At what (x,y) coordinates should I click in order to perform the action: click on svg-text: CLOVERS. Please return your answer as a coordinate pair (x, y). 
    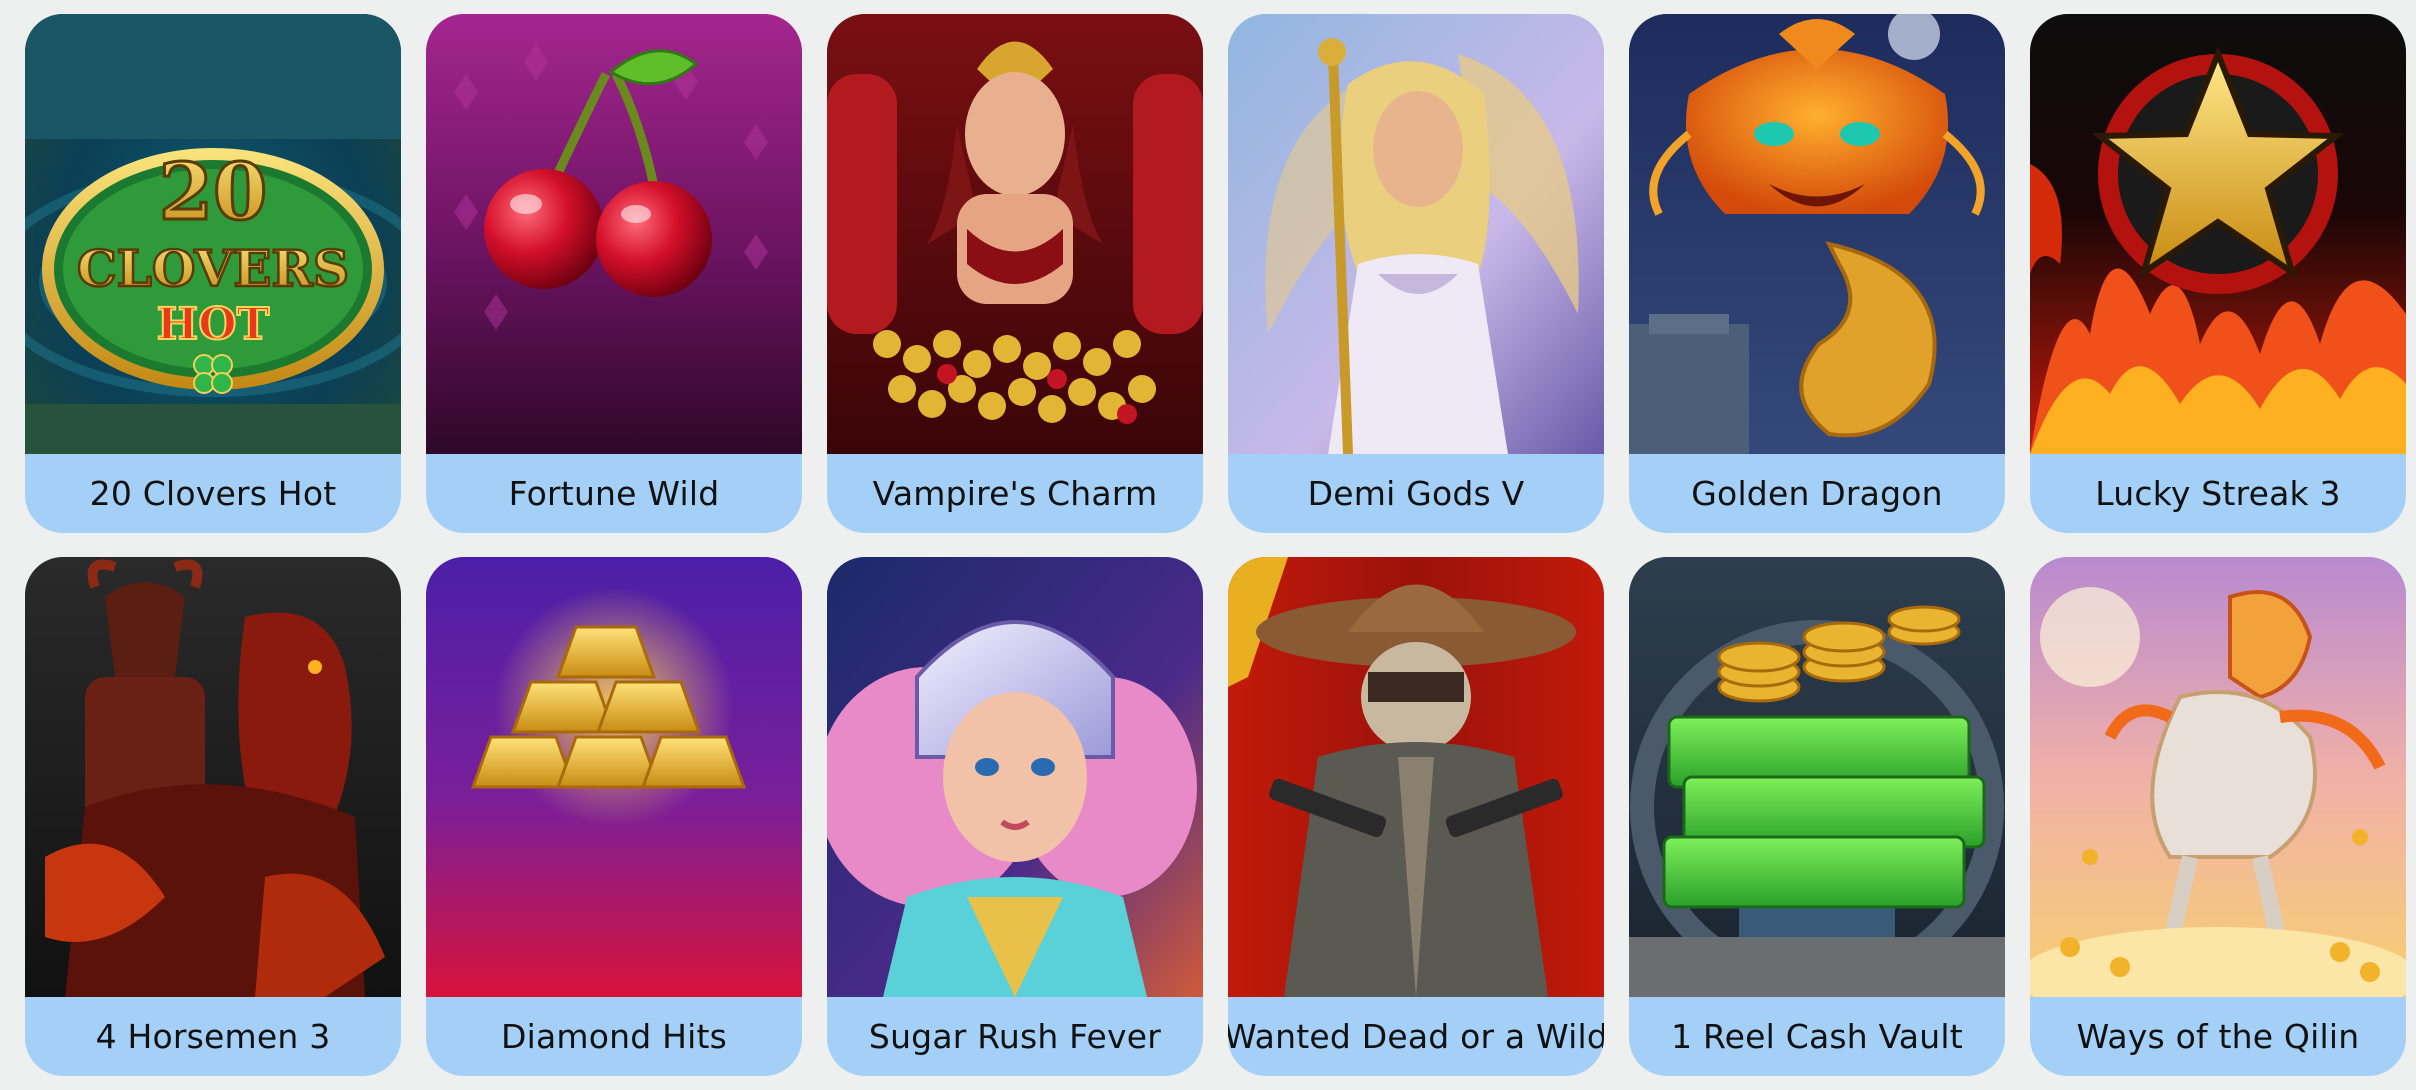
    Looking at the image, I should click on (213, 268).